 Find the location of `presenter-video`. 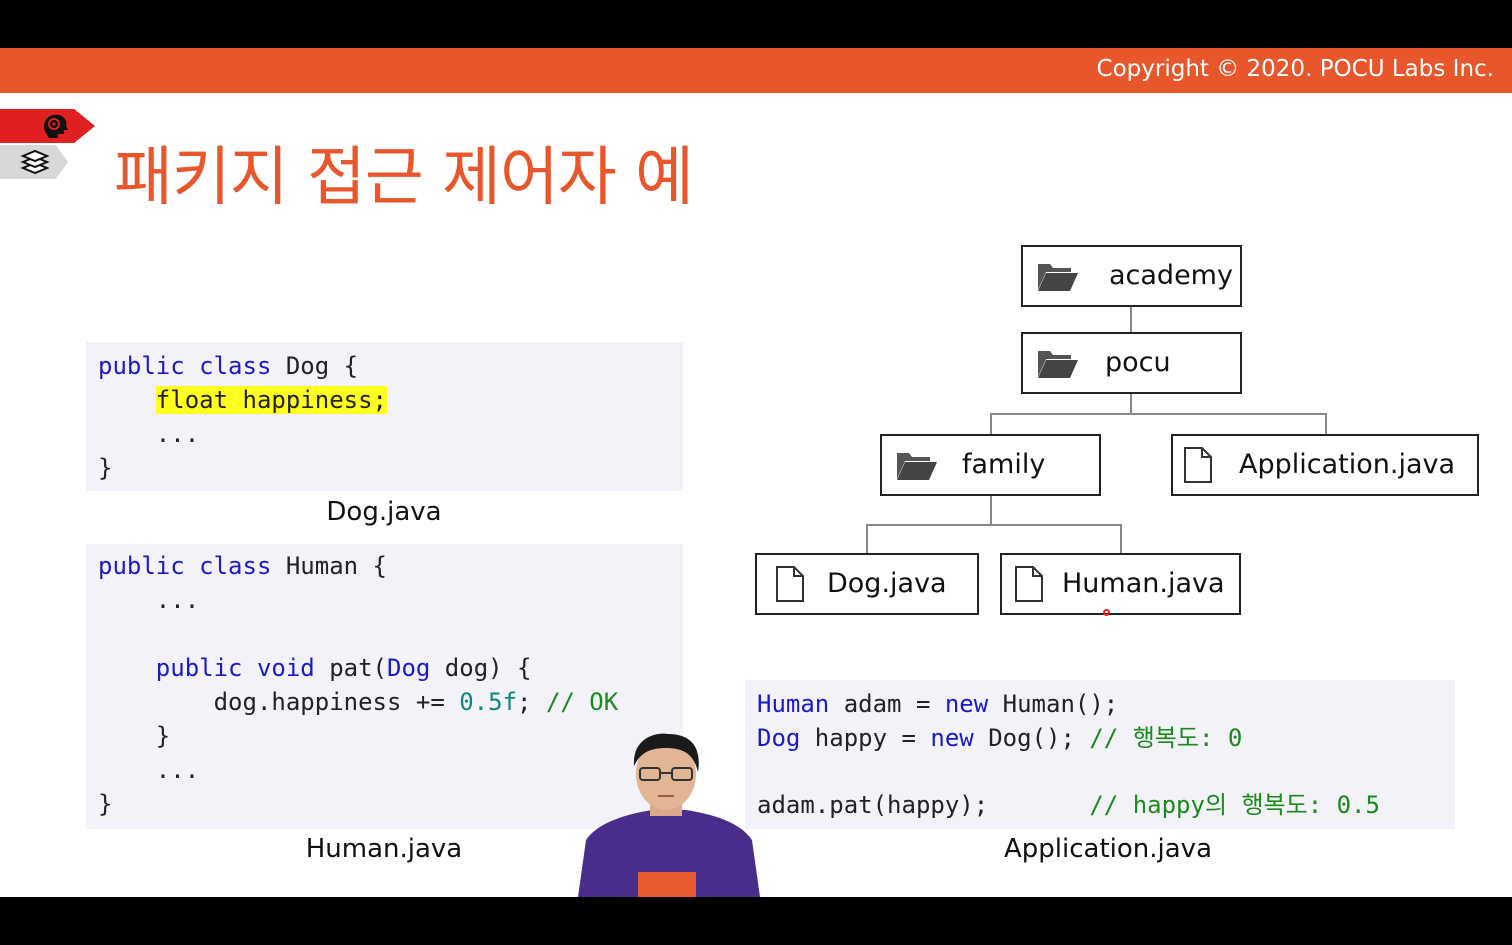

presenter-video is located at coordinates (669, 815).